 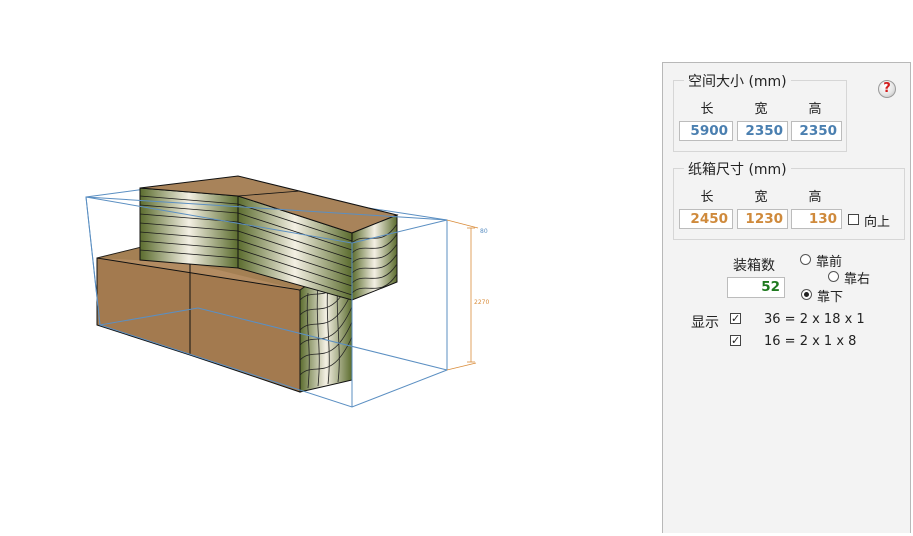 What do you see at coordinates (815, 197) in the screenshot?
I see `carton-height-header: 高` at bounding box center [815, 197].